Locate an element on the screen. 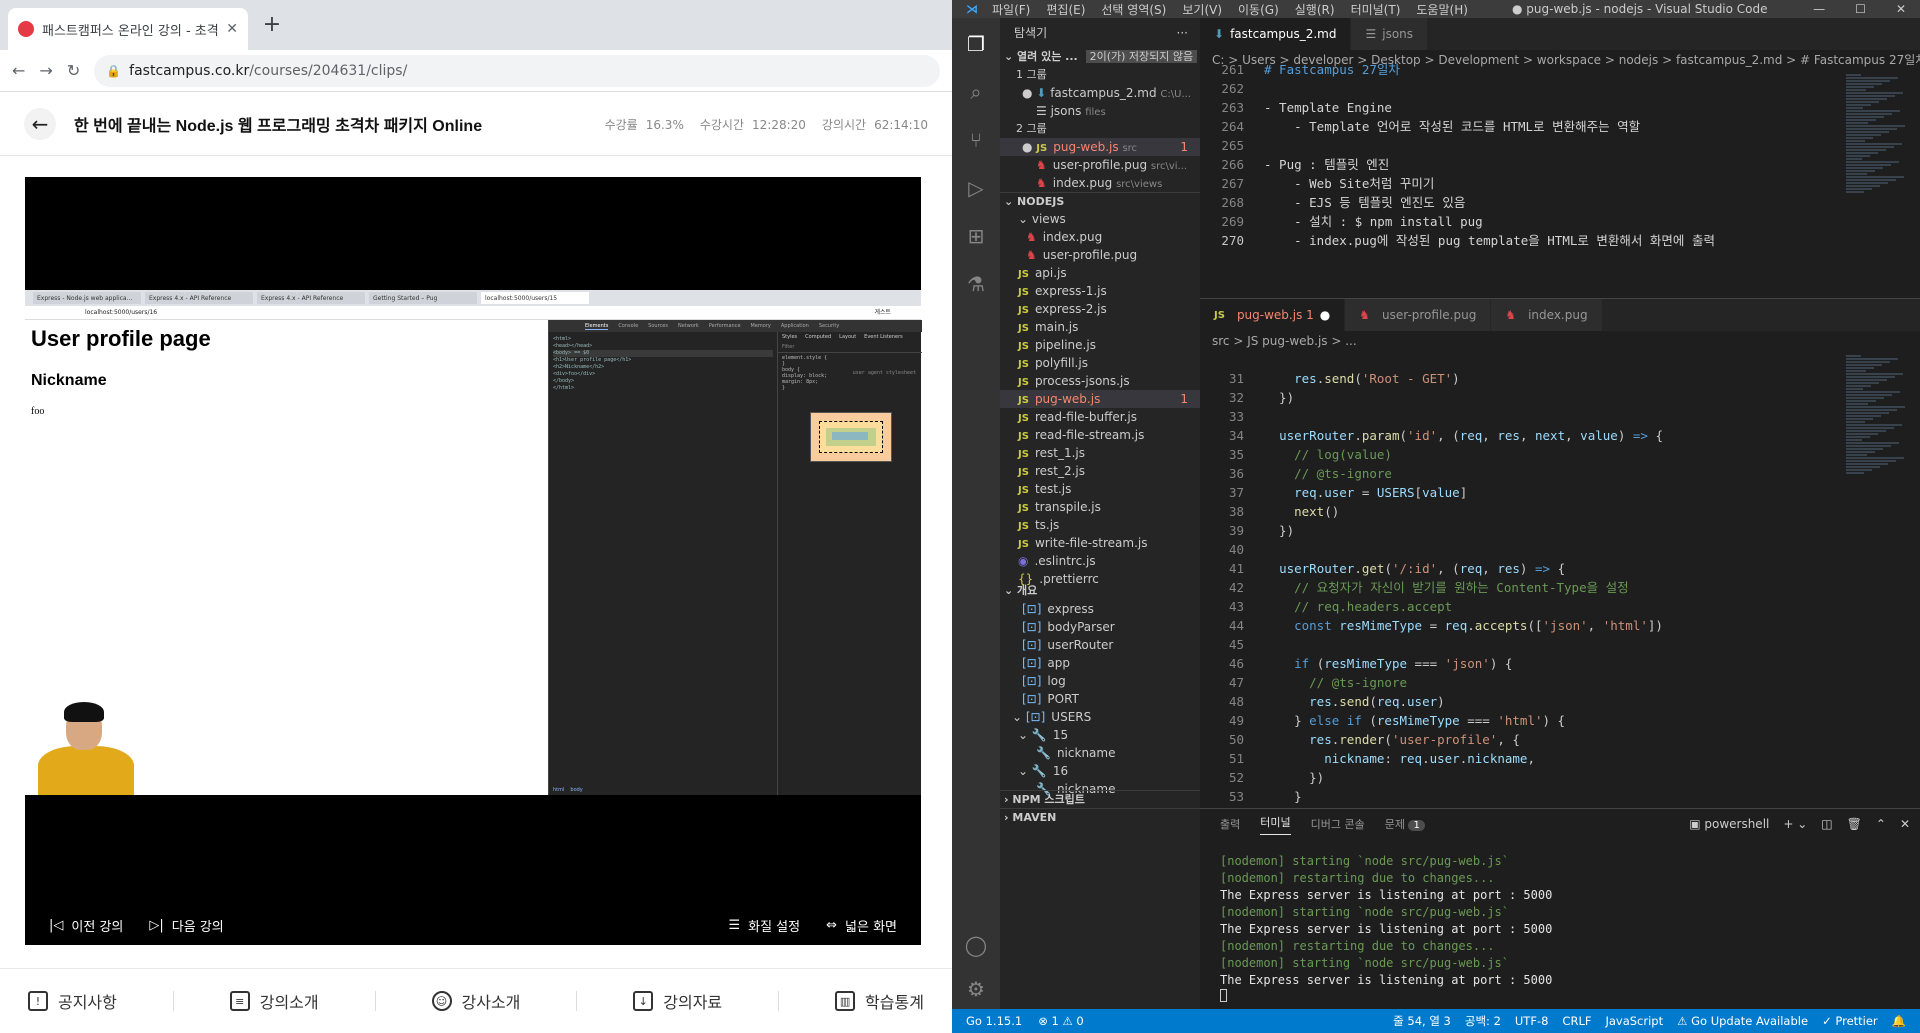 The width and height of the screenshot is (1920, 1033). quality-button: ☰ 화질 설정 is located at coordinates (764, 925).